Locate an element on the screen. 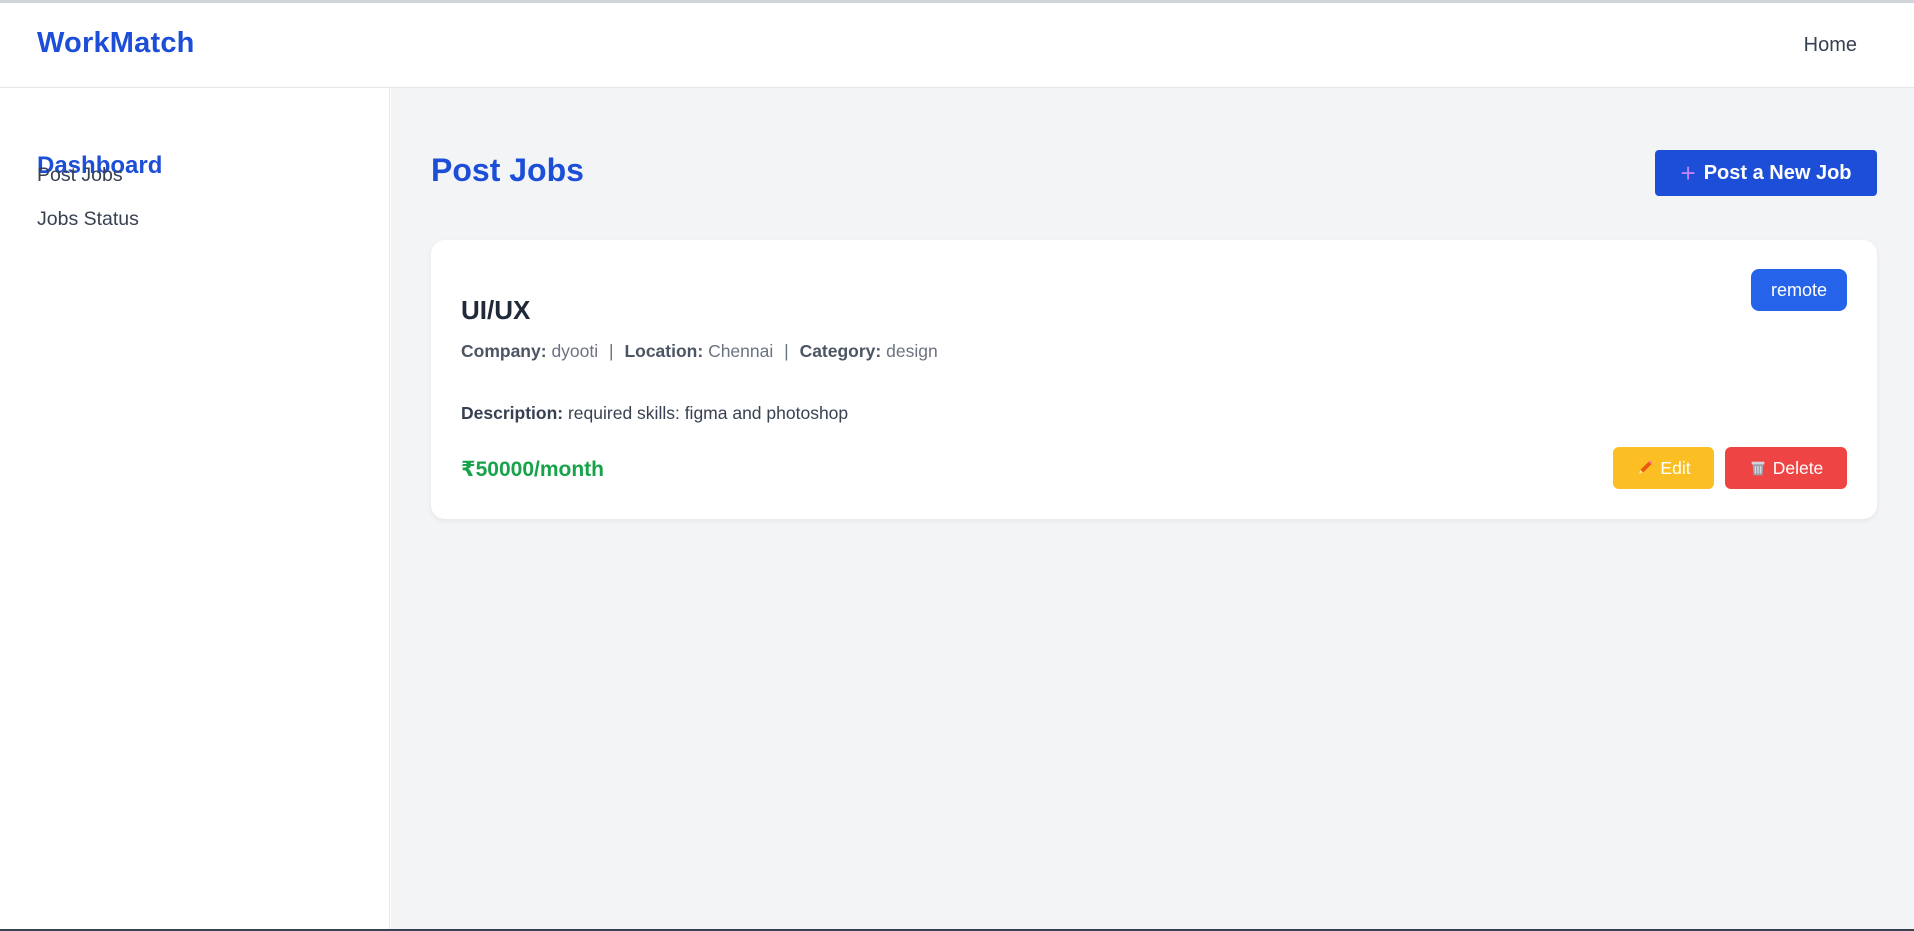  category-label: Category: is located at coordinates (840, 351).